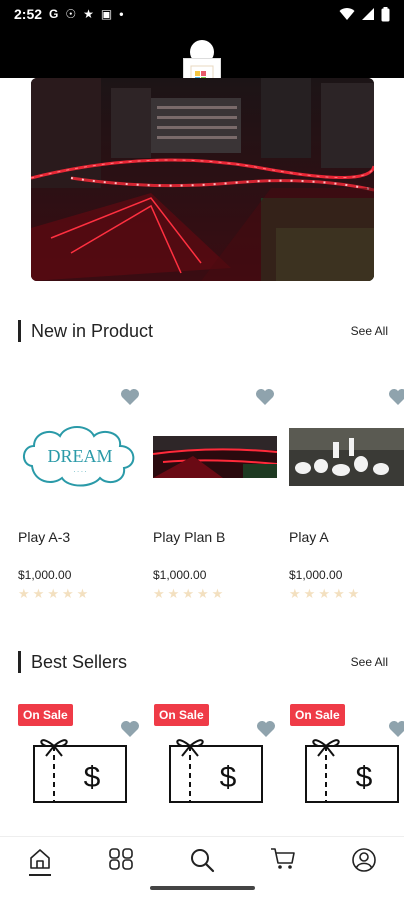 The image size is (404, 900). What do you see at coordinates (189, 537) in the screenshot?
I see `product-name: Play Plan B` at bounding box center [189, 537].